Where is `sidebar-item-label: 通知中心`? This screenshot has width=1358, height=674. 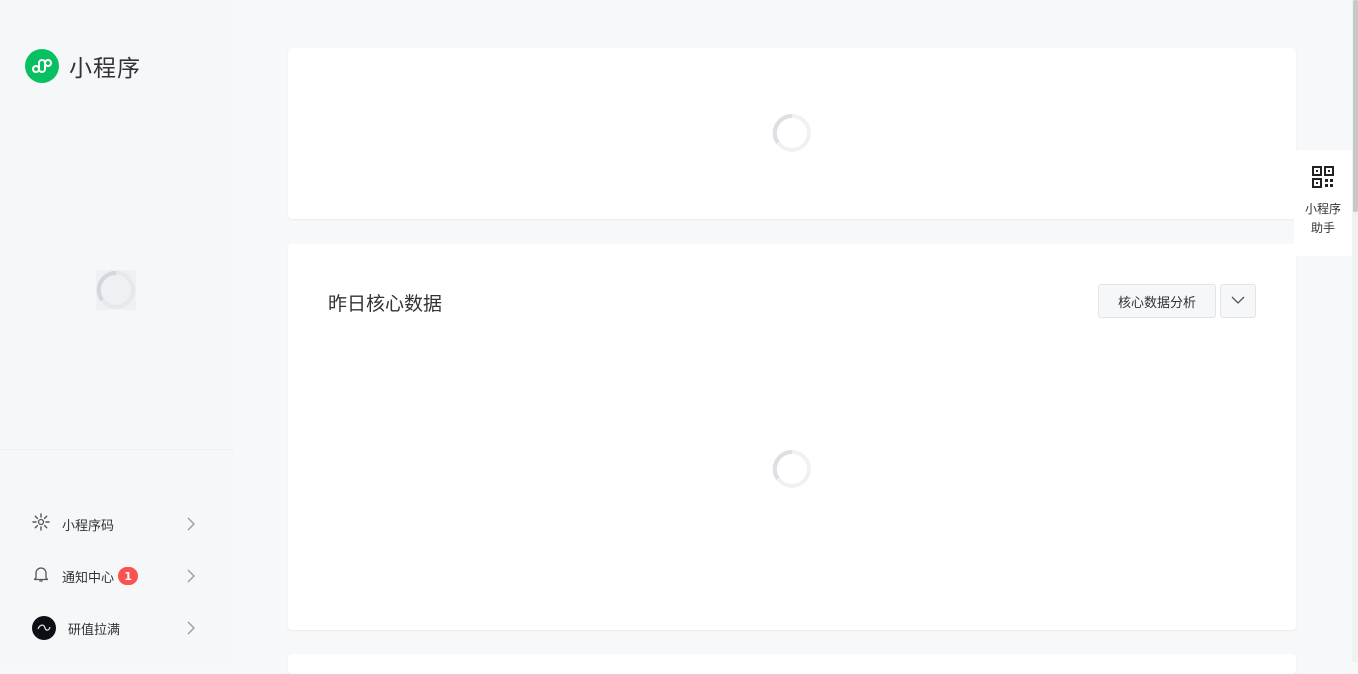 sidebar-item-label: 通知中心 is located at coordinates (88, 578).